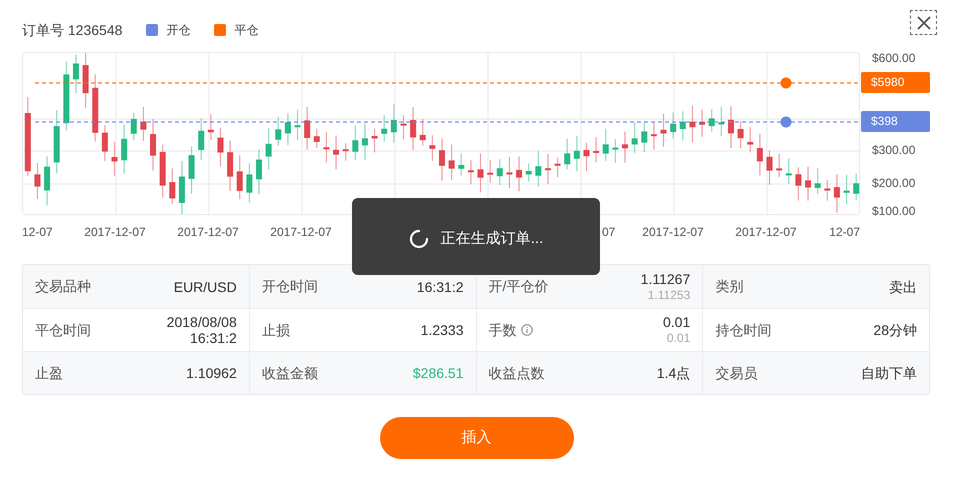 The width and height of the screenshot is (953, 479). Describe the element at coordinates (438, 373) in the screenshot. I see `detail-value: $286.51` at that location.